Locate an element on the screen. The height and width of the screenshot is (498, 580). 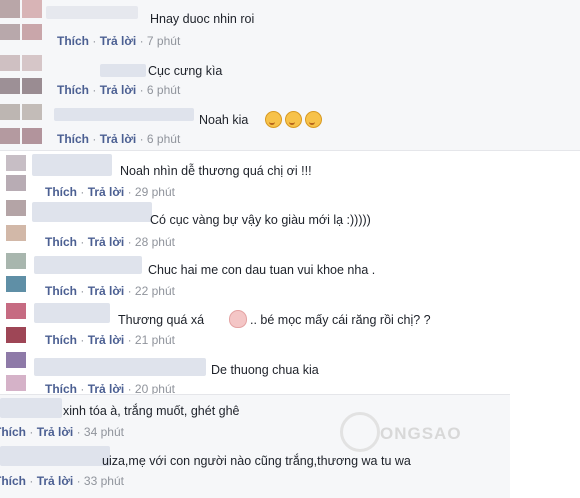
comment-text: Hnay duoc nhin roi is located at coordinates (202, 19).